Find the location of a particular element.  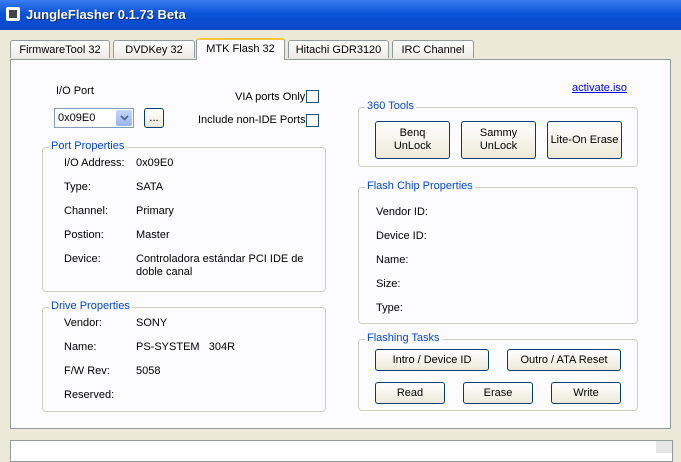

chip-type-label: Type: is located at coordinates (389, 308).